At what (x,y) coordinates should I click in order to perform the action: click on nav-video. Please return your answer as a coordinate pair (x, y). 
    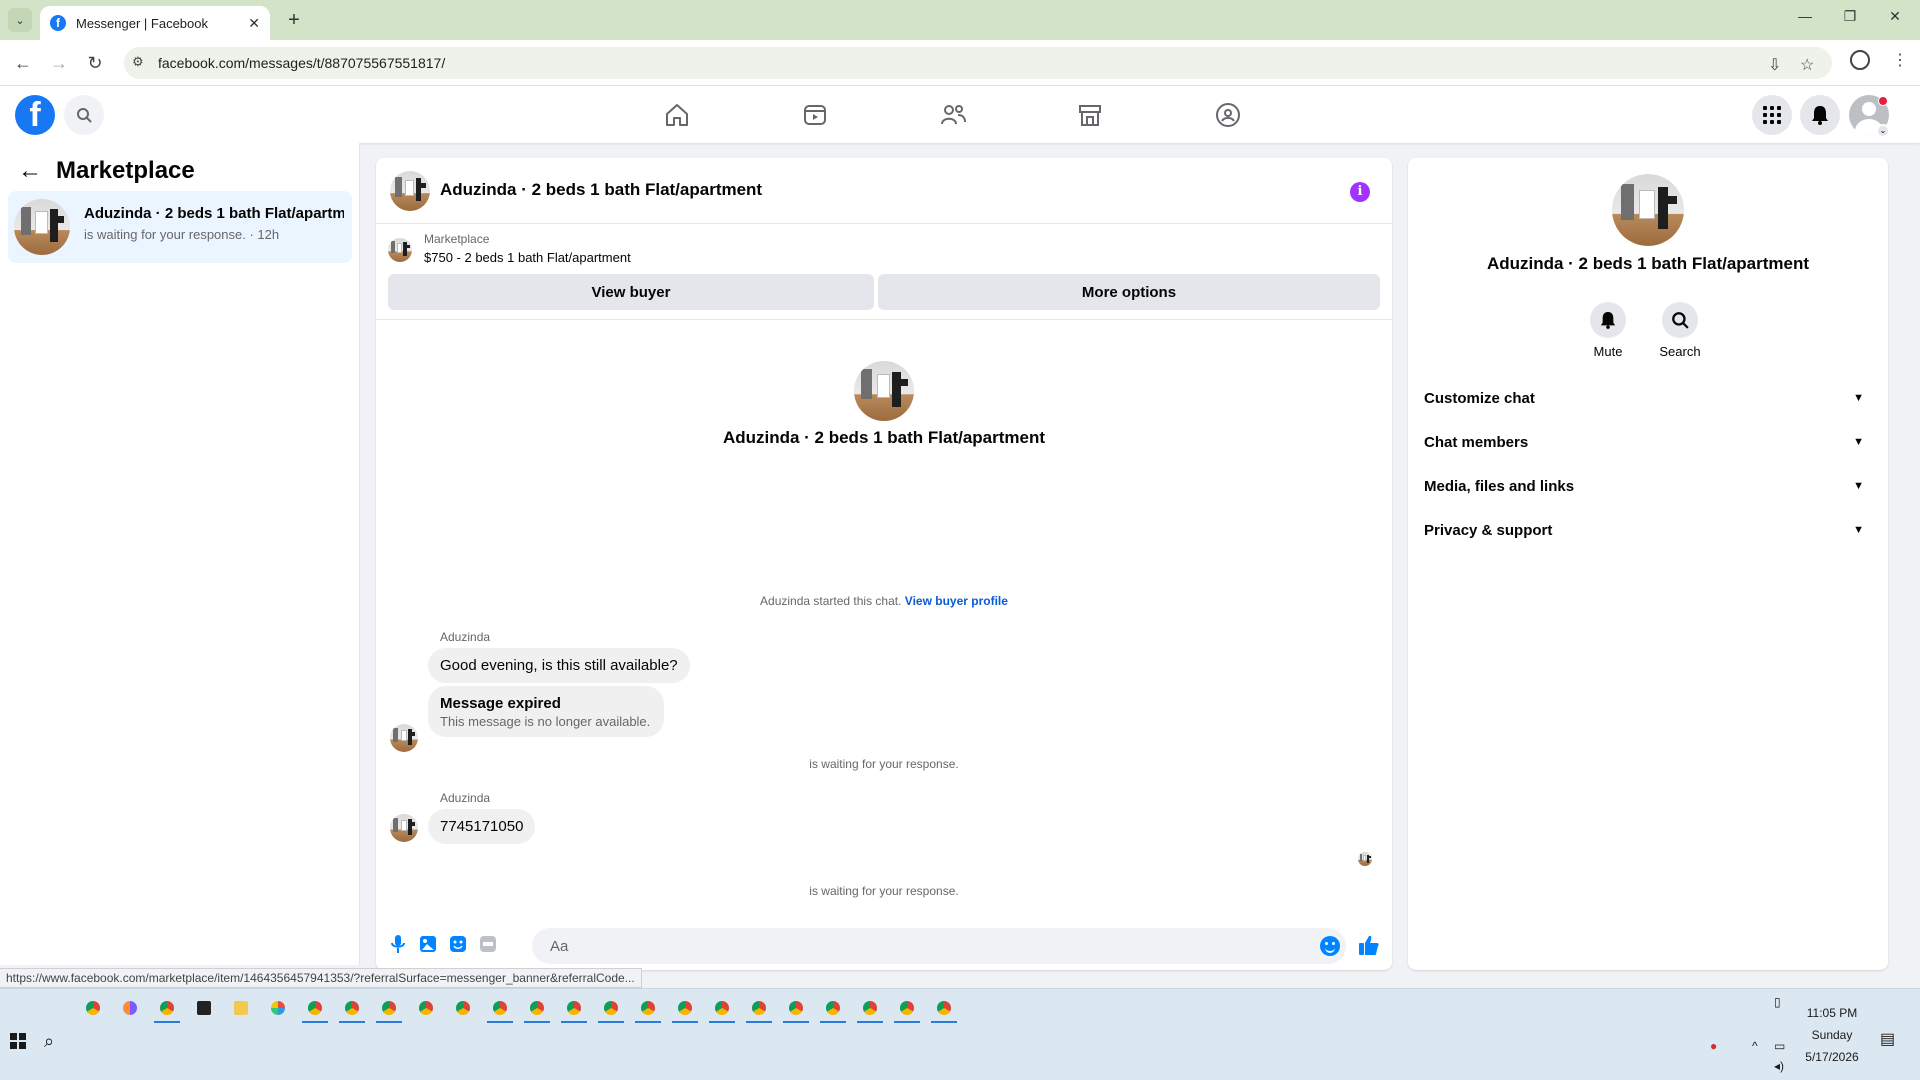
    Looking at the image, I should click on (815, 115).